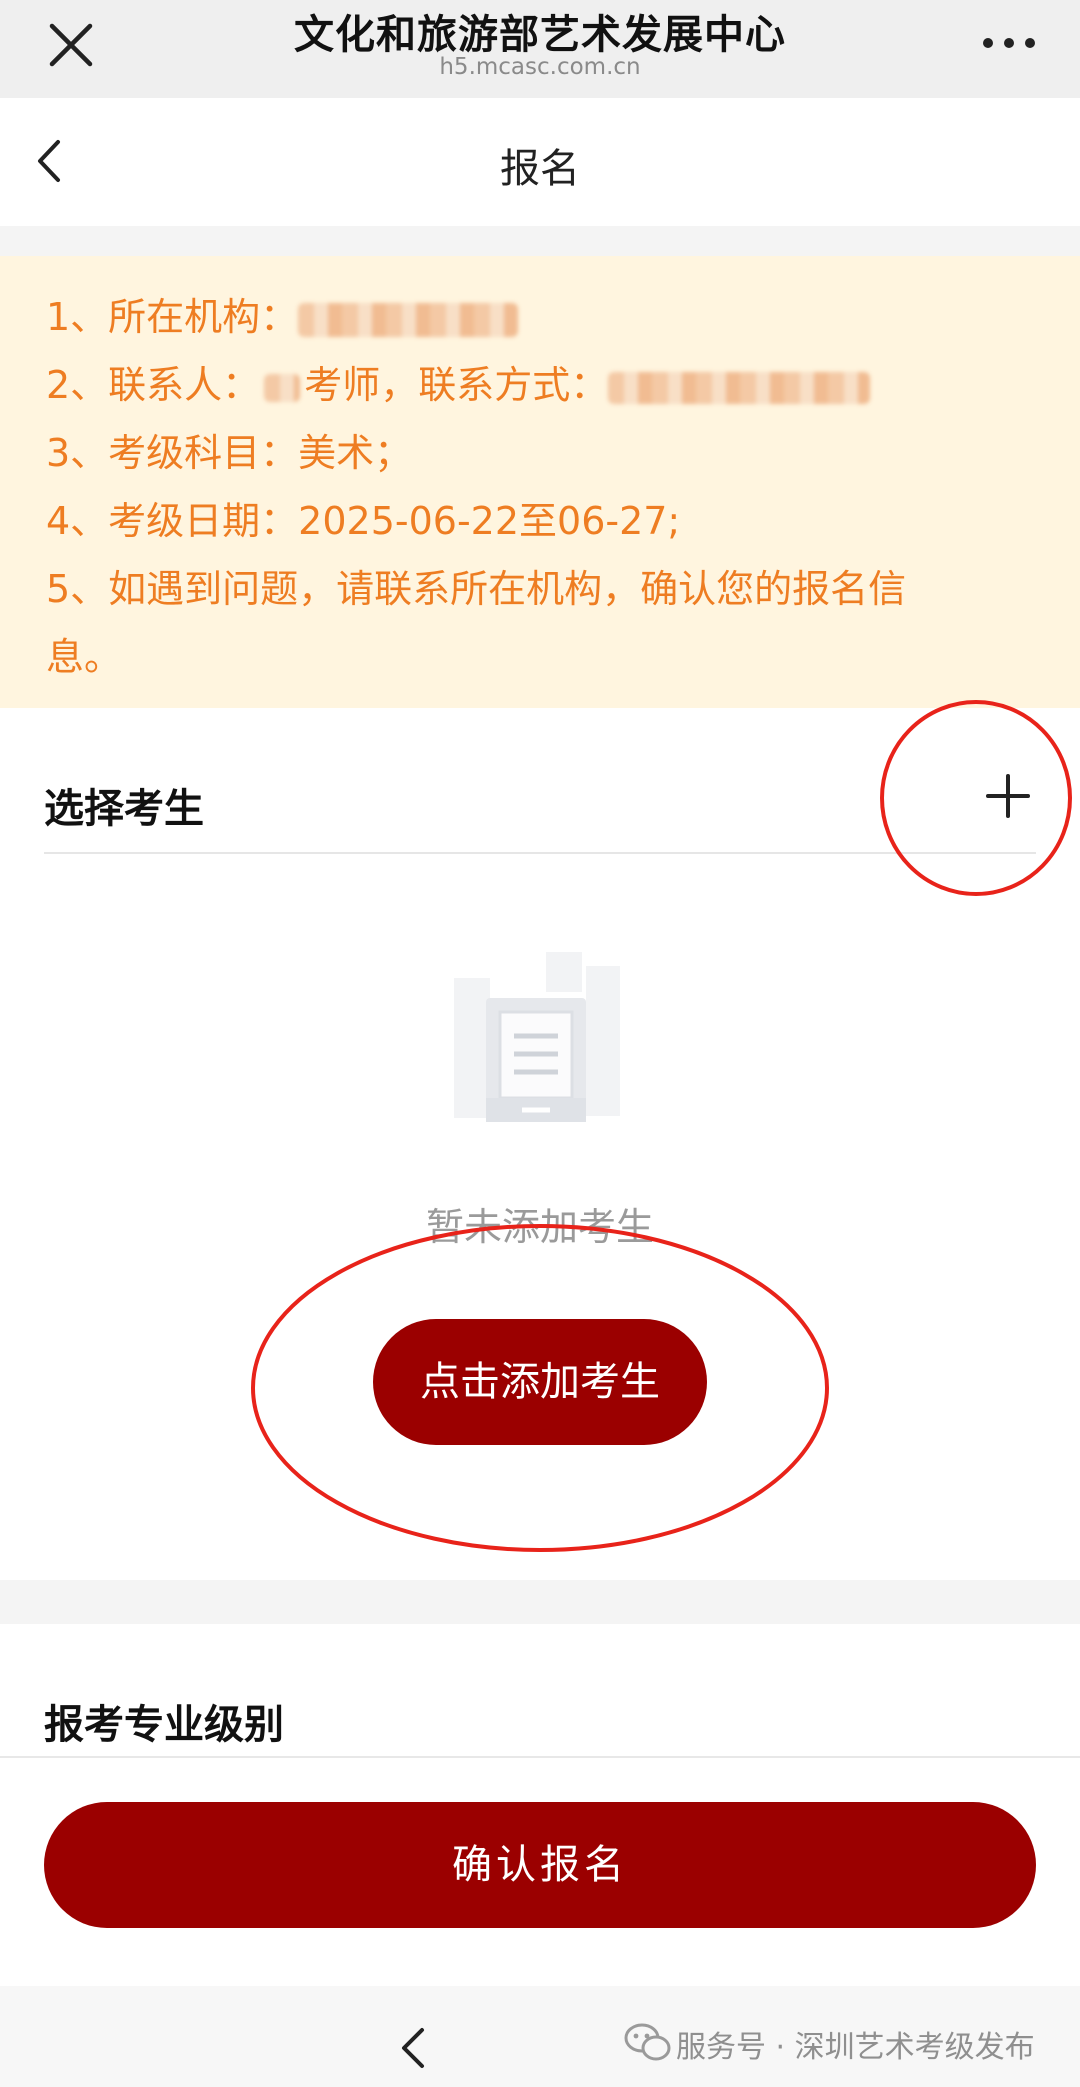 The width and height of the screenshot is (1080, 2087). What do you see at coordinates (1008, 796) in the screenshot?
I see `plus-icon` at bounding box center [1008, 796].